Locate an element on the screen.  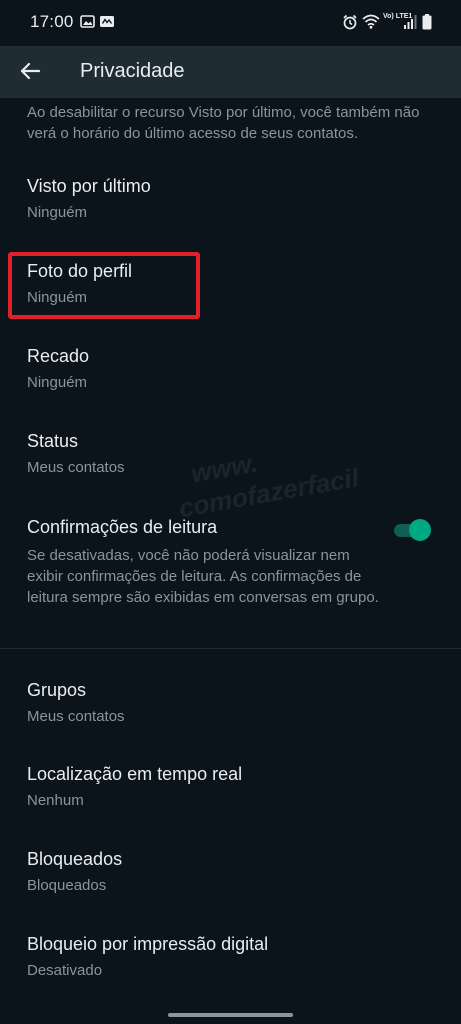
setting-title: Visto por último is located at coordinates (89, 186).